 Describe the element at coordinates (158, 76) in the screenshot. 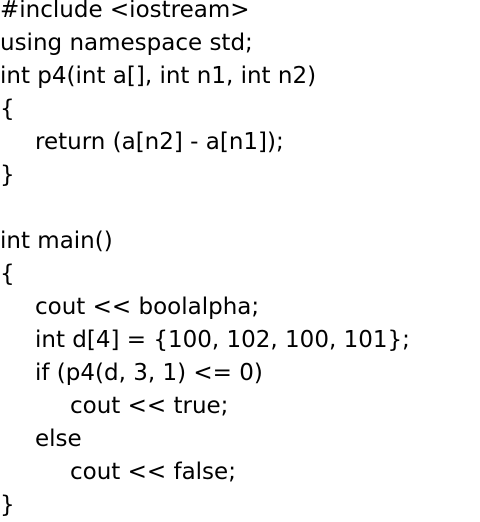

I see `code-line: int p4(int a[], int n1, int n2)` at that location.